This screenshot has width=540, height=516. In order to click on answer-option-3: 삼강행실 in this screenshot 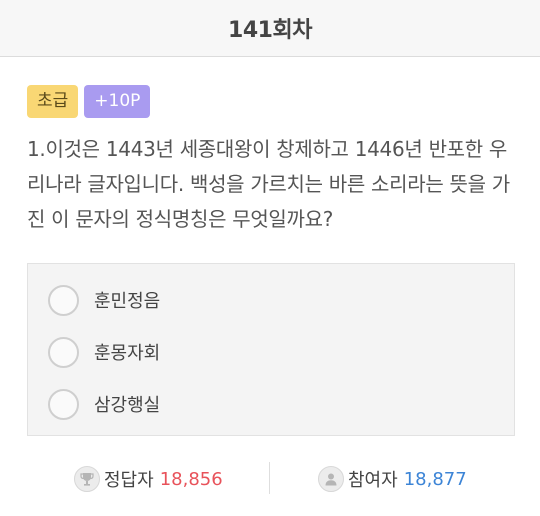, I will do `click(104, 404)`.